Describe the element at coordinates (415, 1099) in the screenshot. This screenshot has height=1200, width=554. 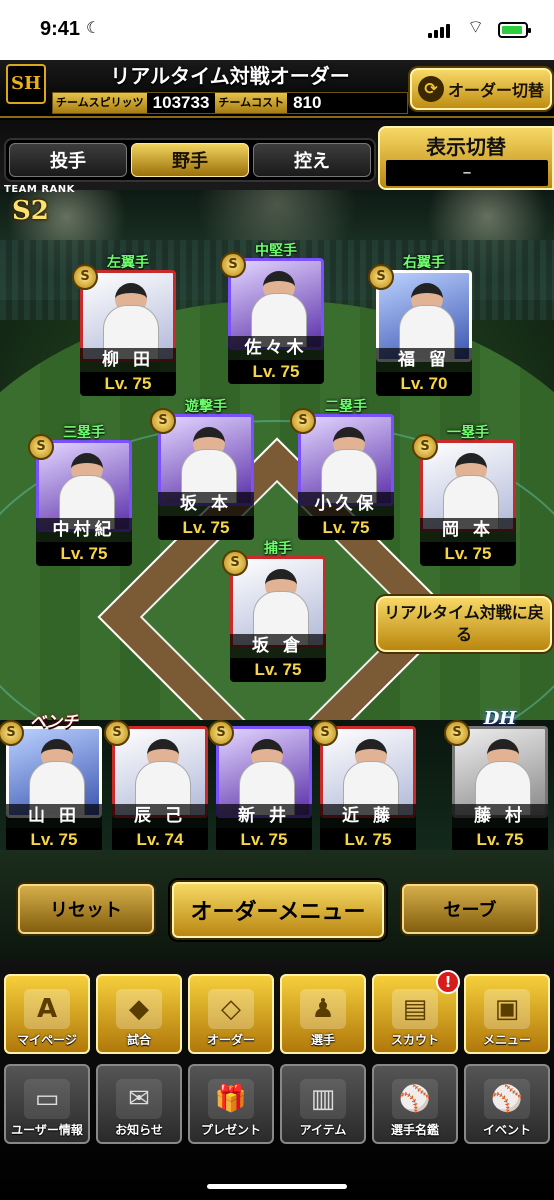
I see `batter-icon: ⚾` at that location.